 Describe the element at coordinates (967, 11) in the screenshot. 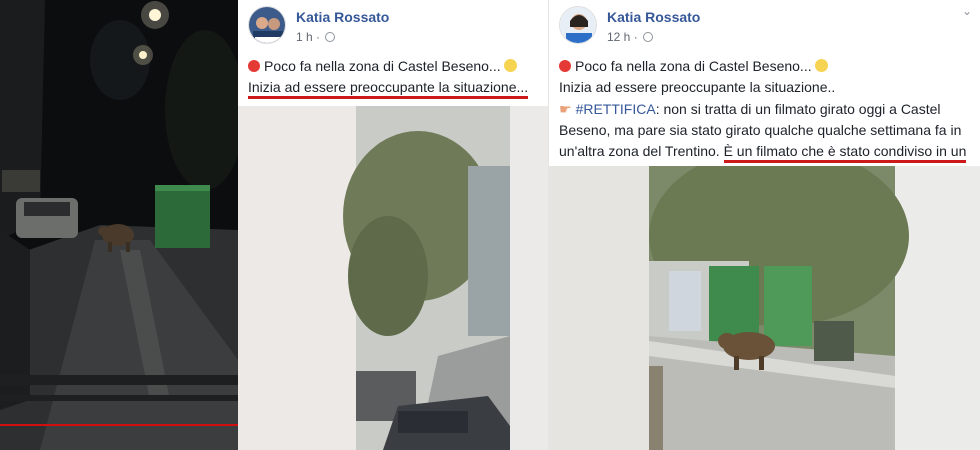

I see `chevron-down-icon: ⌄` at that location.